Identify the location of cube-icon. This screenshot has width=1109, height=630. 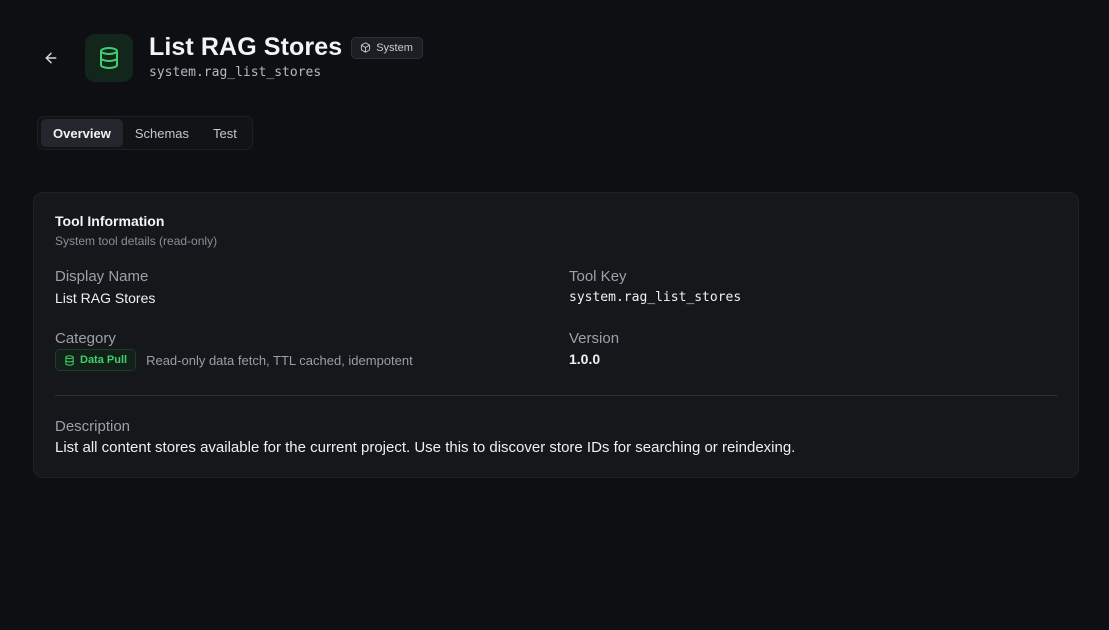
(366, 47).